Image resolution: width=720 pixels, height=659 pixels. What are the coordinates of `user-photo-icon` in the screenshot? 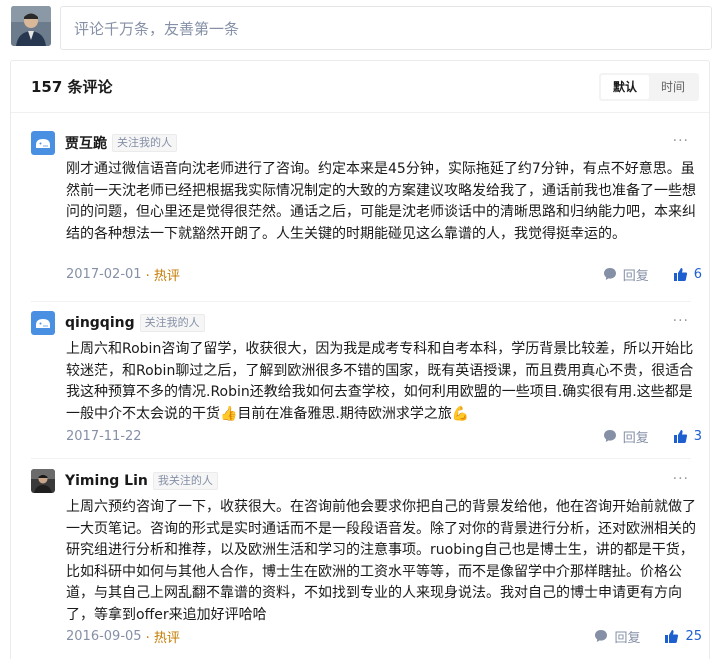 It's located at (43, 481).